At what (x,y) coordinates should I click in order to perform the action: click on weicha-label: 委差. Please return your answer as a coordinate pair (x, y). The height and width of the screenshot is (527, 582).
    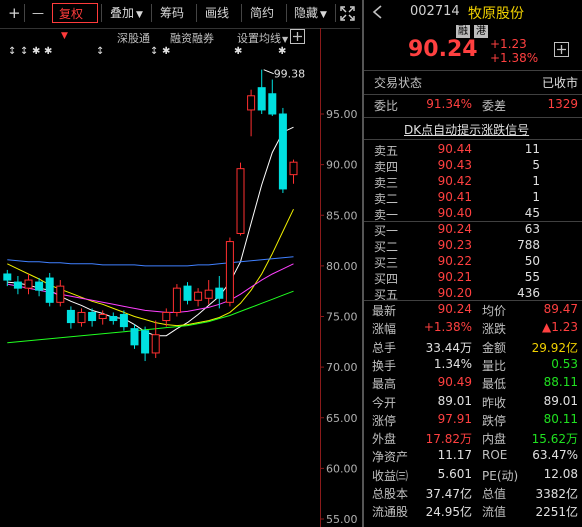
    Looking at the image, I should click on (494, 106).